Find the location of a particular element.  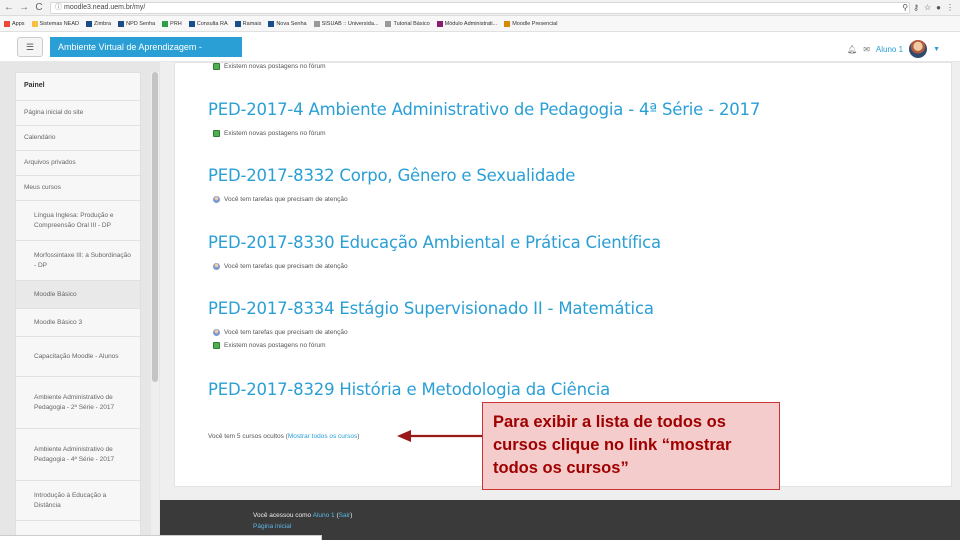

browser-toolbar: ← → C ⓘ moodle3.nead.uem.br/my/ ⚲ ⚷ ☆ ● ⋮ is located at coordinates (480, 8).